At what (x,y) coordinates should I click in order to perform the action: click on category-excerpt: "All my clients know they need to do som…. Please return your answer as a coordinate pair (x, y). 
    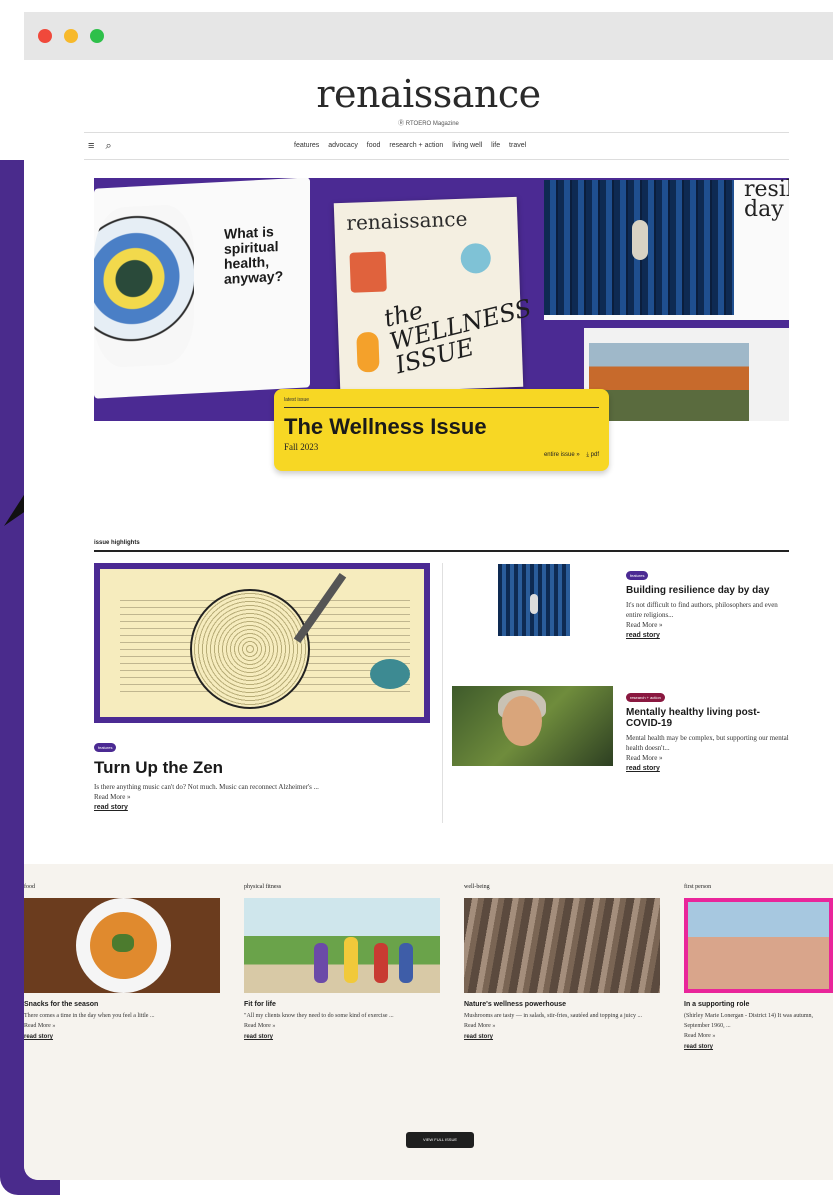
    Looking at the image, I should click on (319, 1016).